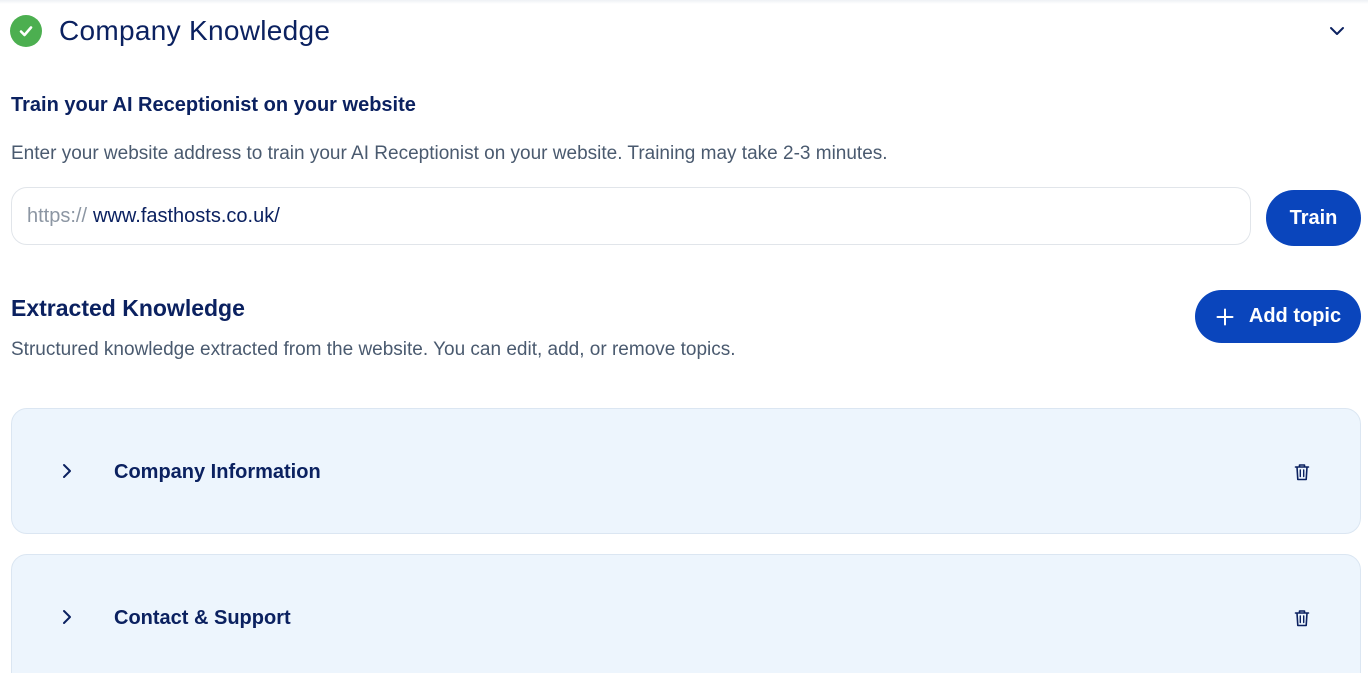 This screenshot has height=673, width=1368. I want to click on add-topic-button: Add topic, so click(1278, 316).